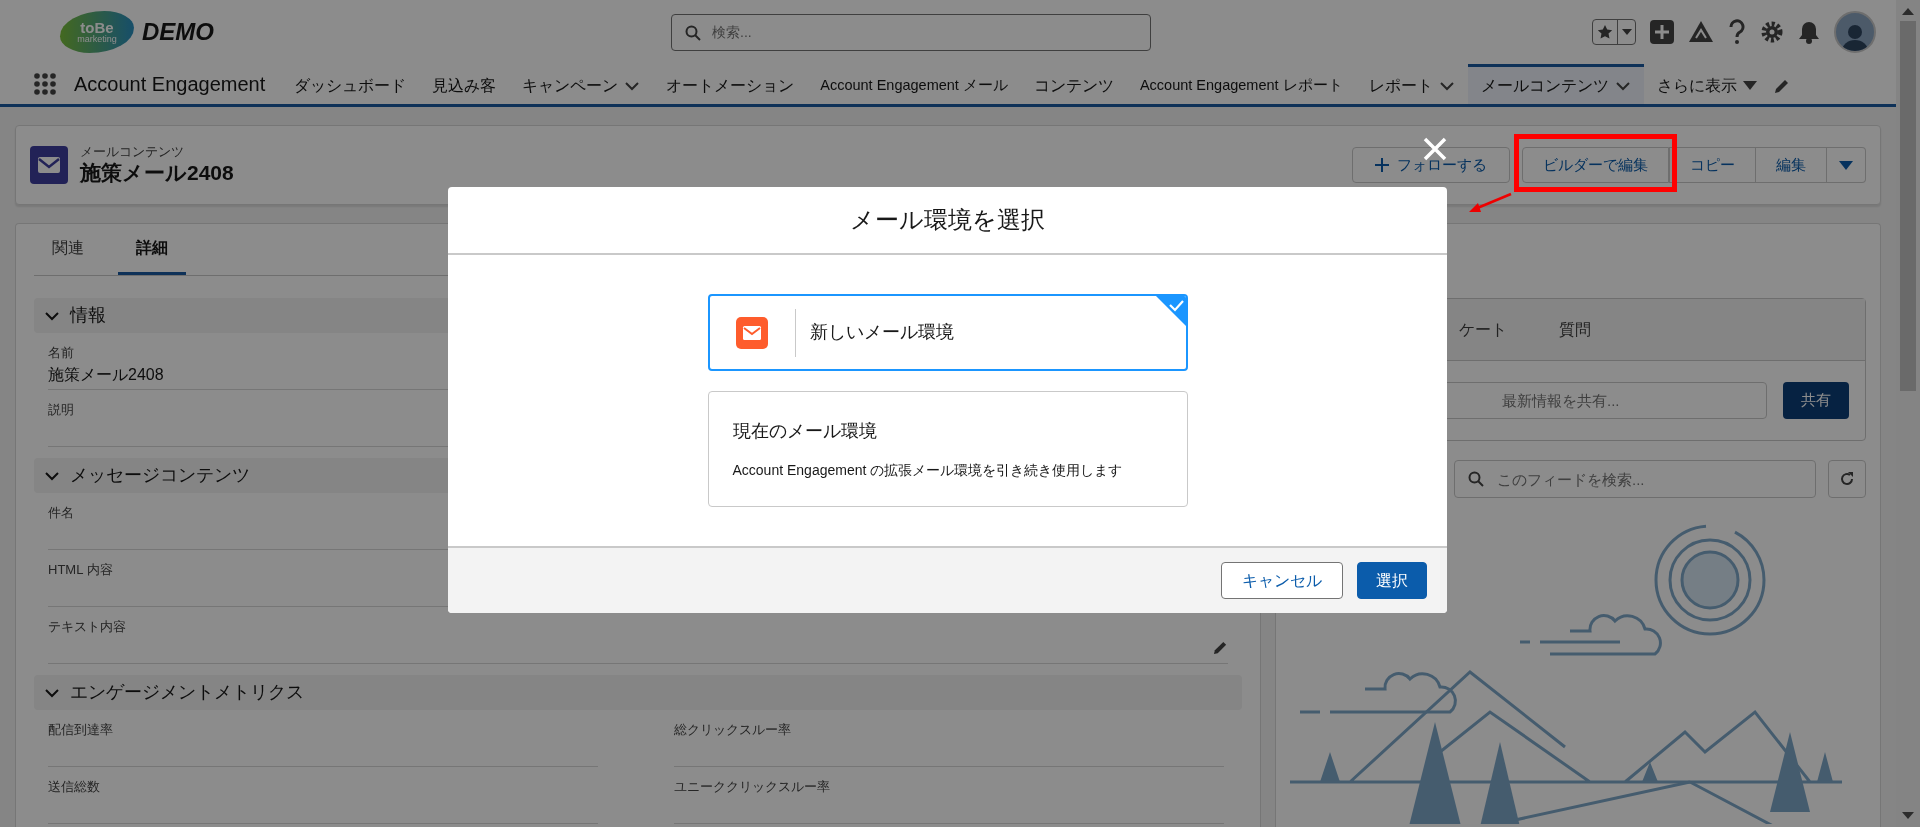  What do you see at coordinates (170, 84) in the screenshot?
I see `app-name: Account Engagement` at bounding box center [170, 84].